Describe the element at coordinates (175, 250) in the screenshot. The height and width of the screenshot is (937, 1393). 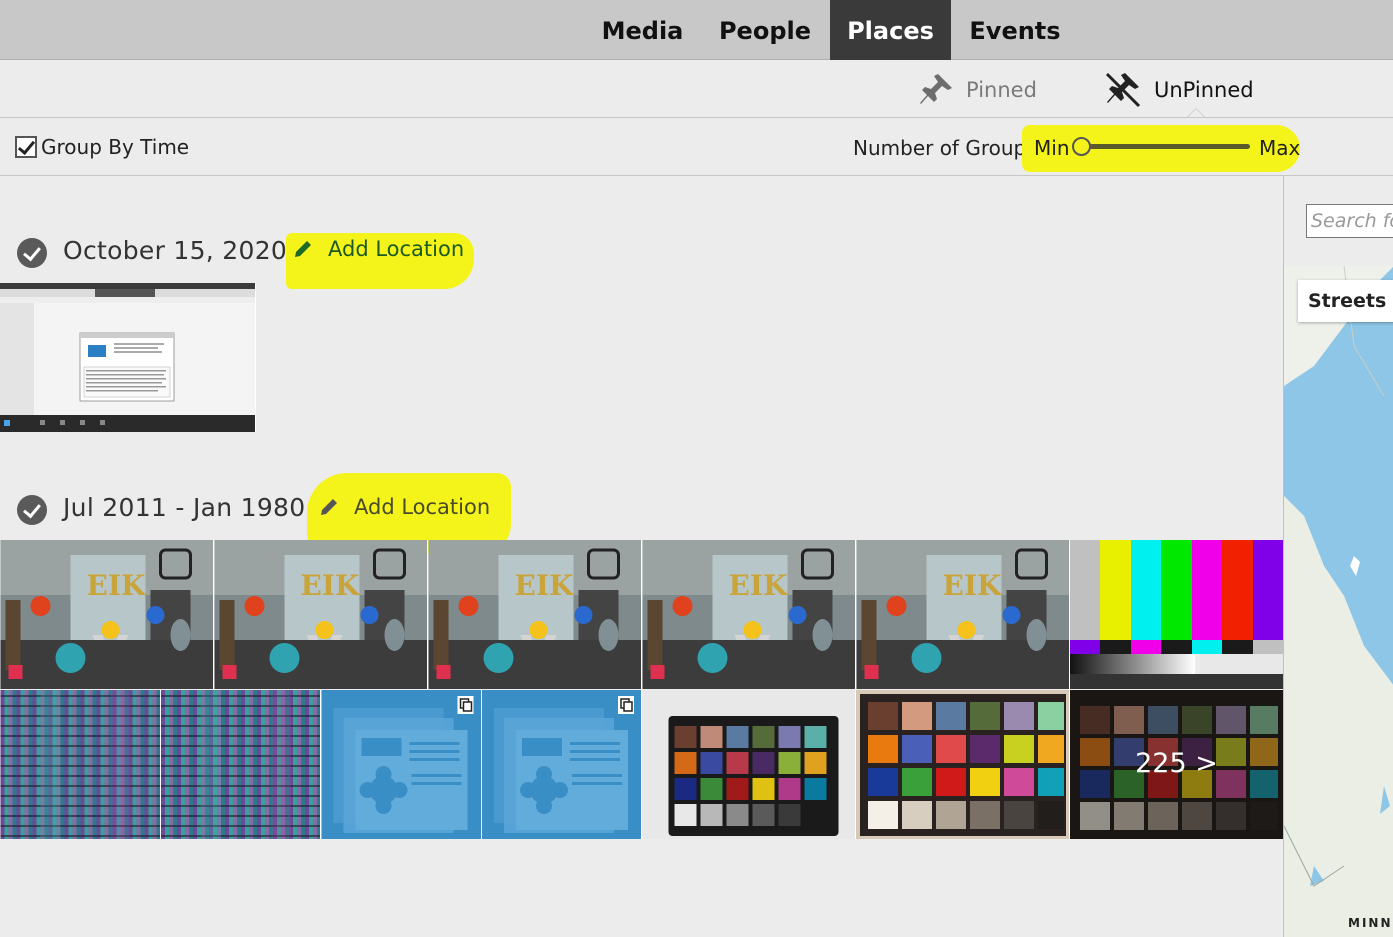
I see `group-title: October 15, 2020` at that location.